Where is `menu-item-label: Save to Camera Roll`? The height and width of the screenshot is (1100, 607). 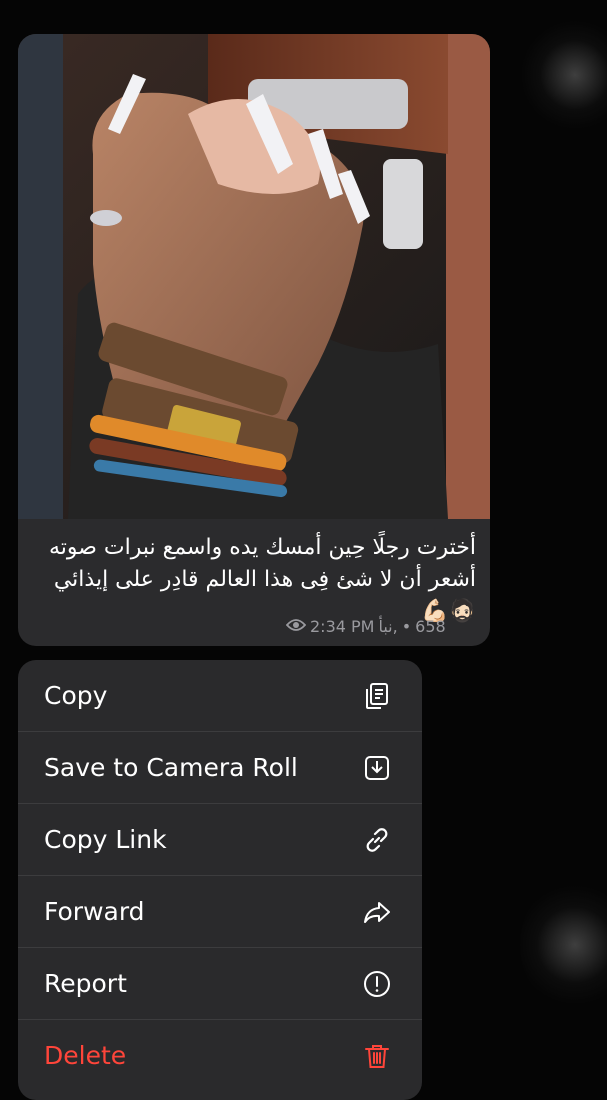 menu-item-label: Save to Camera Roll is located at coordinates (171, 767).